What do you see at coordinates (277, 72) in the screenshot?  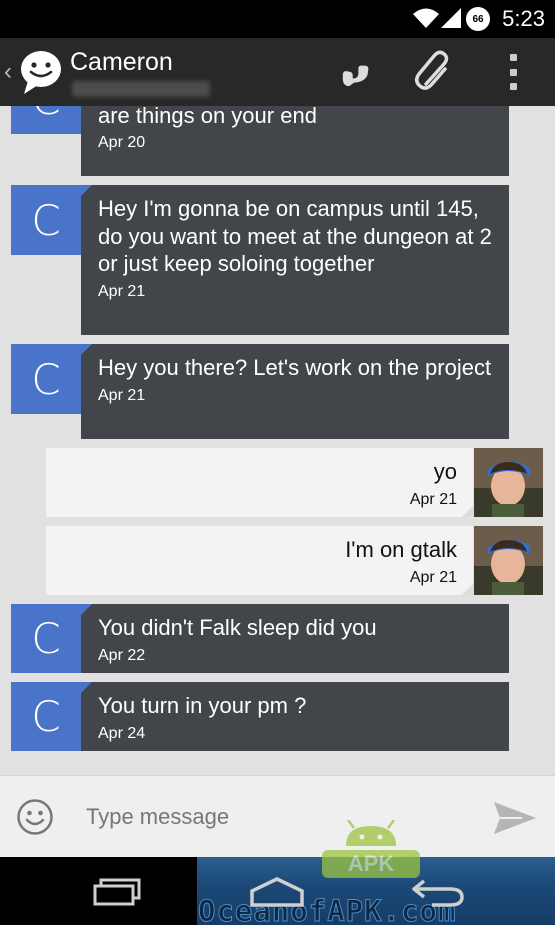 I see `action-bar: ‹ Cameron` at bounding box center [277, 72].